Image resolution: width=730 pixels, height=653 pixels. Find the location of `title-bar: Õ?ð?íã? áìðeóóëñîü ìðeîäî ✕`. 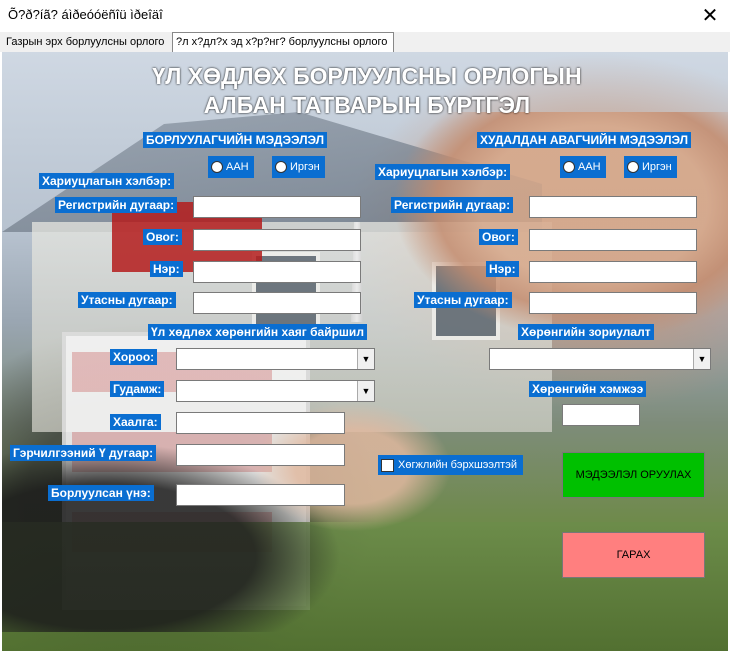

title-bar: Õ?ð?íã? áìðeóóëñîü ìðeîäî ✕ is located at coordinates (365, 16).